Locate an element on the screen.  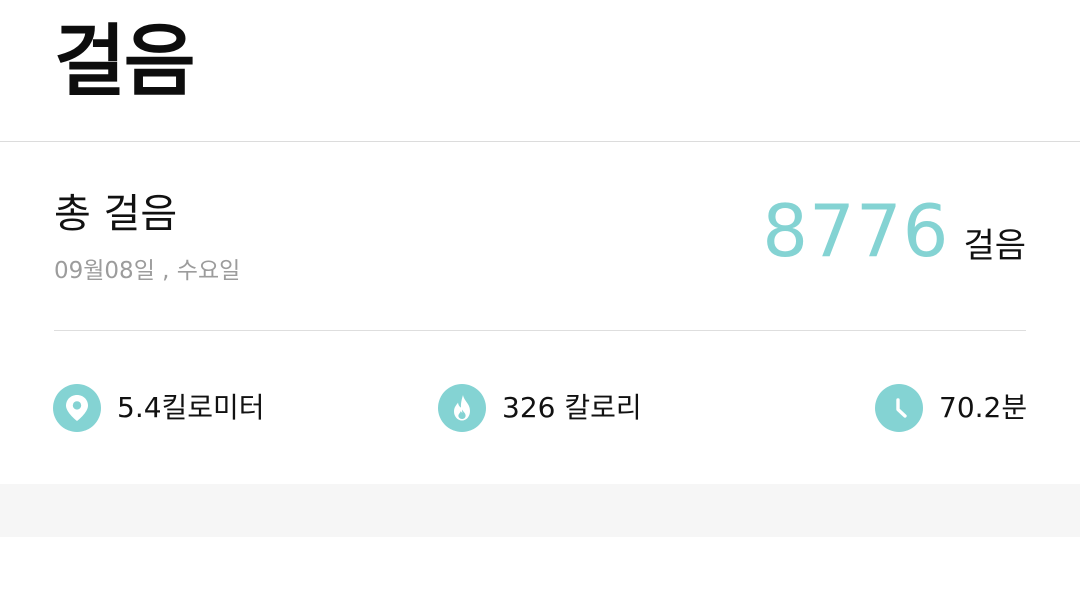
clock-icon is located at coordinates (899, 408).